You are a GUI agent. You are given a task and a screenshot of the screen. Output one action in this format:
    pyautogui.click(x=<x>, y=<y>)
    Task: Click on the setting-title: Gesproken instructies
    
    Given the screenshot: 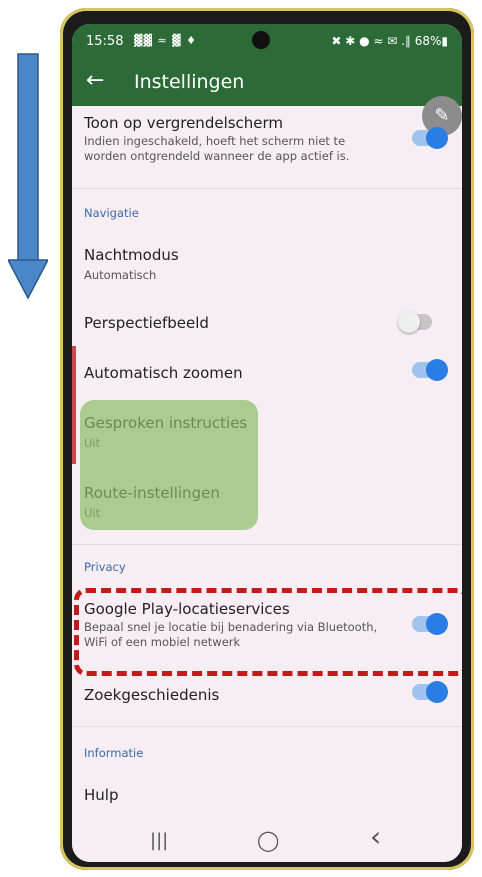 What is the action you would take?
    pyautogui.click(x=166, y=423)
    